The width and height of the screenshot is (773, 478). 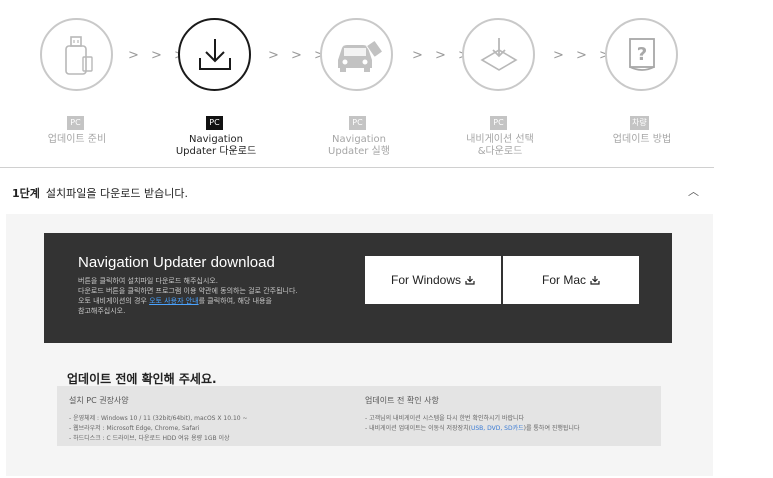 What do you see at coordinates (75, 123) in the screenshot?
I see `step-1-badge: PC` at bounding box center [75, 123].